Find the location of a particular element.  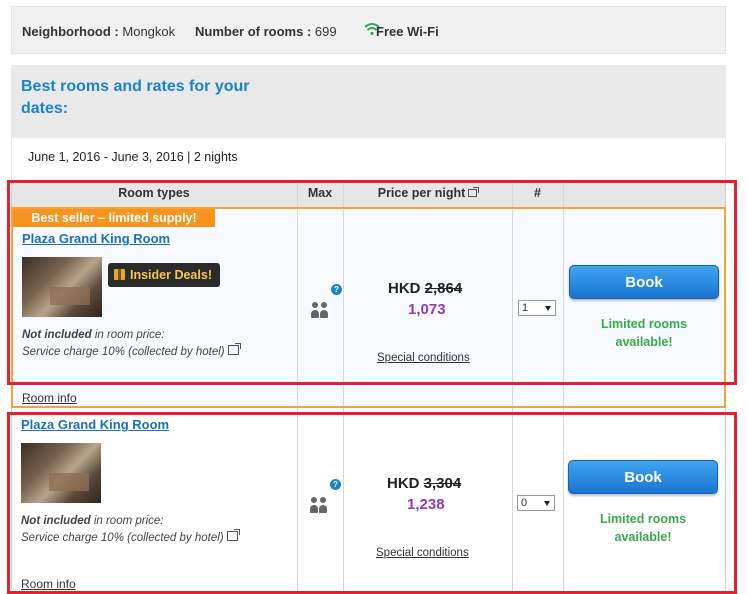

wifi-label: Free Wi-Fi is located at coordinates (407, 31).